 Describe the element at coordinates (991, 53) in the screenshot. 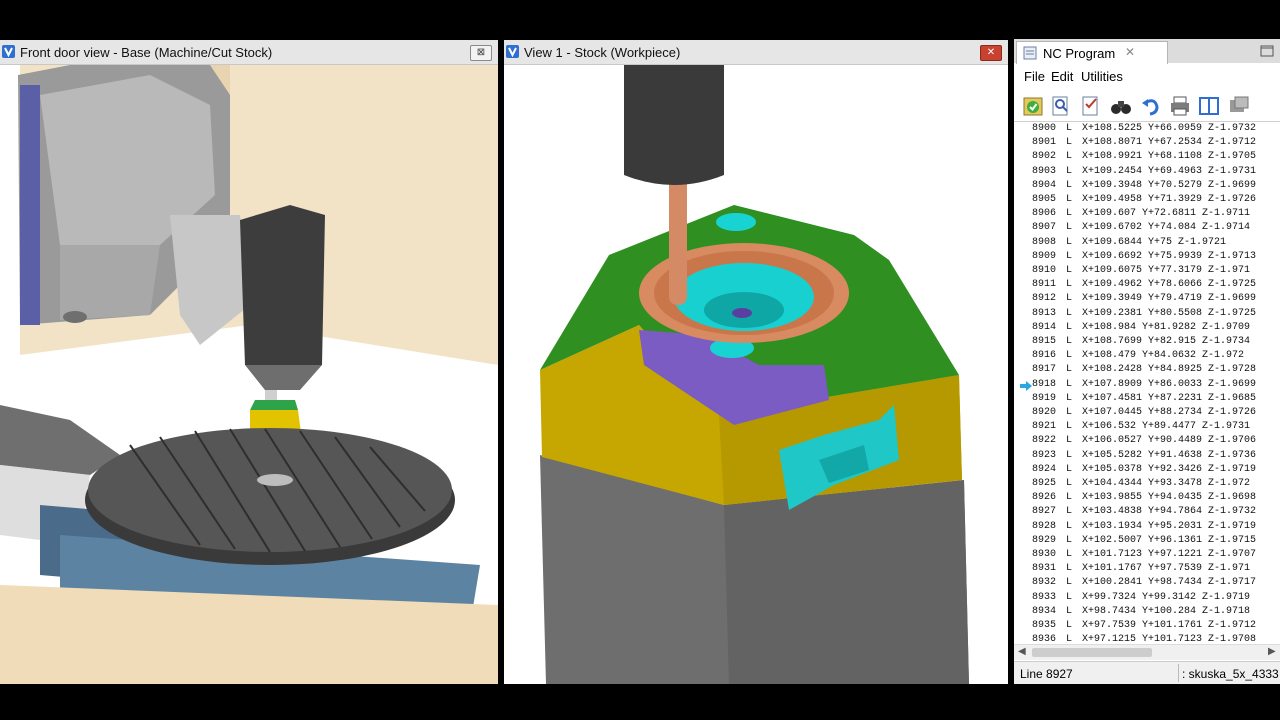

I see `workpiece-view-close-button: ✕` at that location.